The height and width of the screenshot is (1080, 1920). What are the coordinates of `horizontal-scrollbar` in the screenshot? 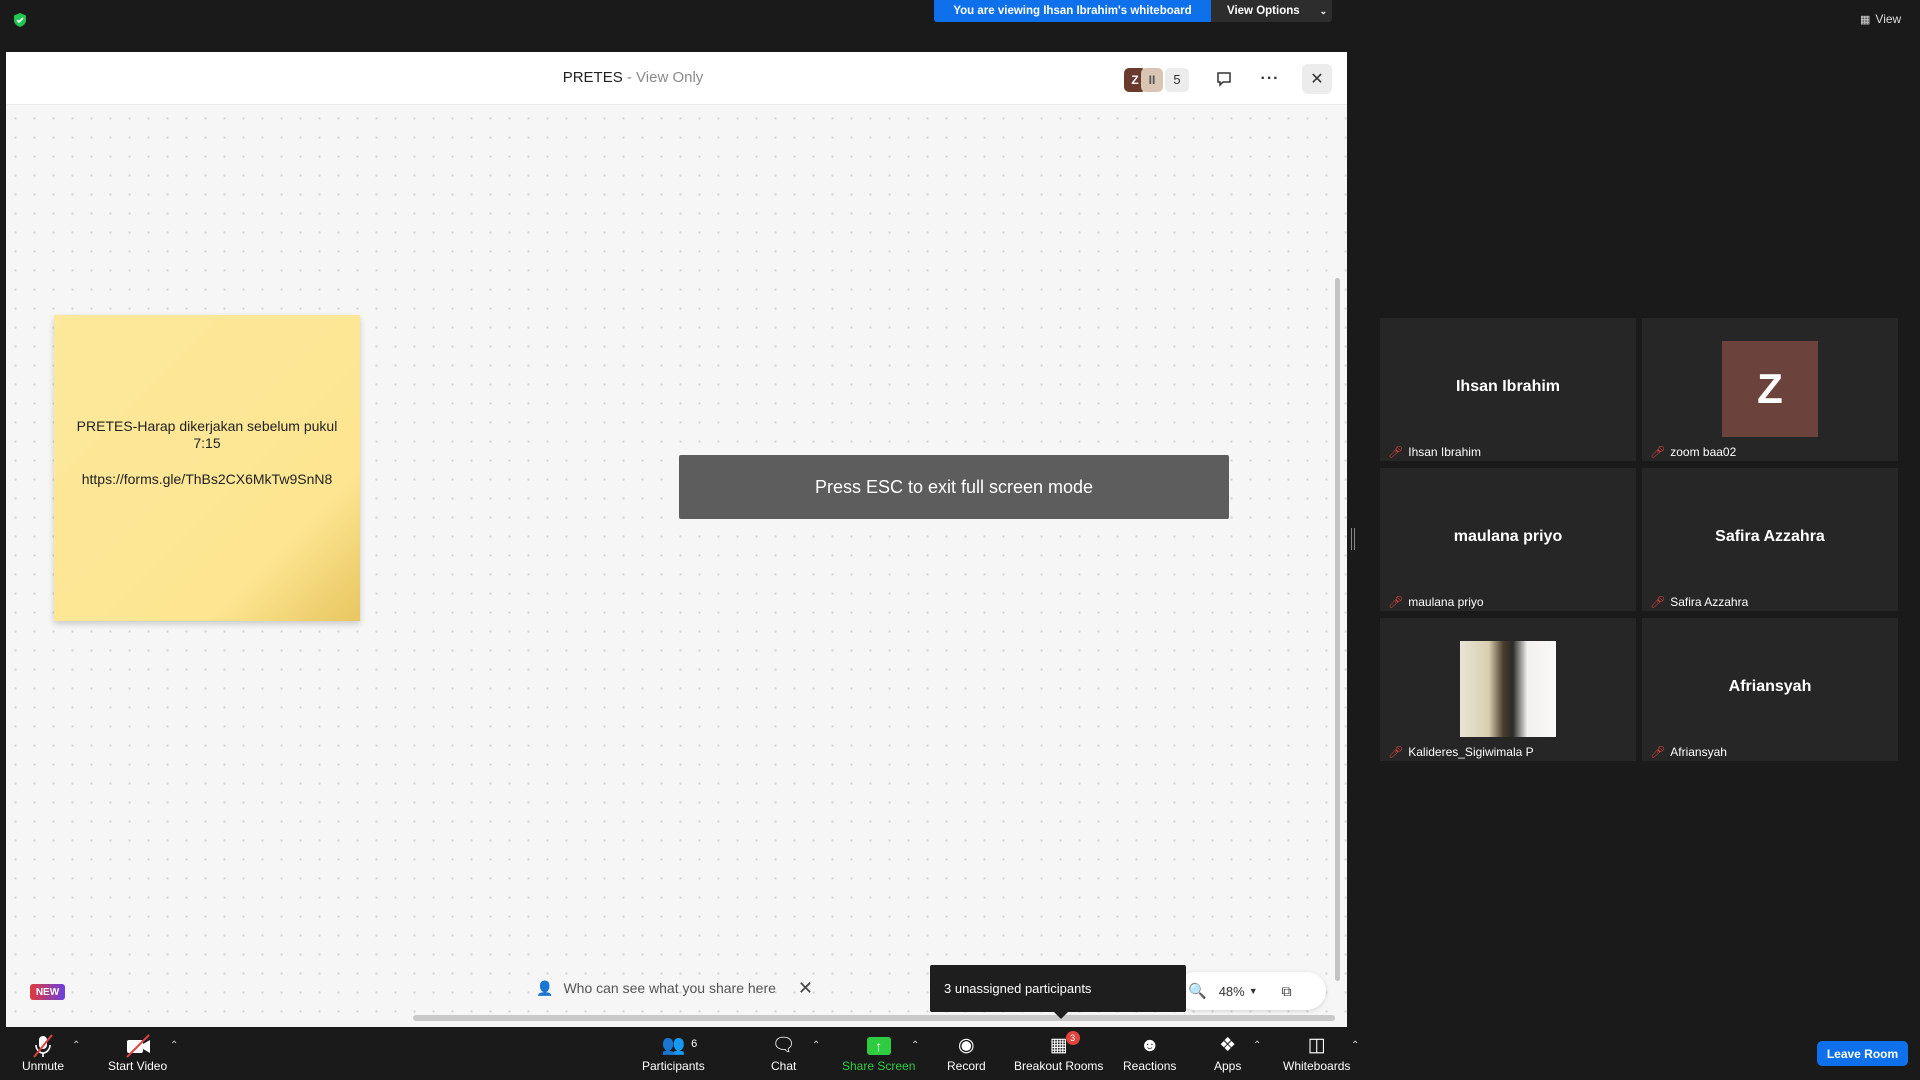 It's located at (874, 1018).